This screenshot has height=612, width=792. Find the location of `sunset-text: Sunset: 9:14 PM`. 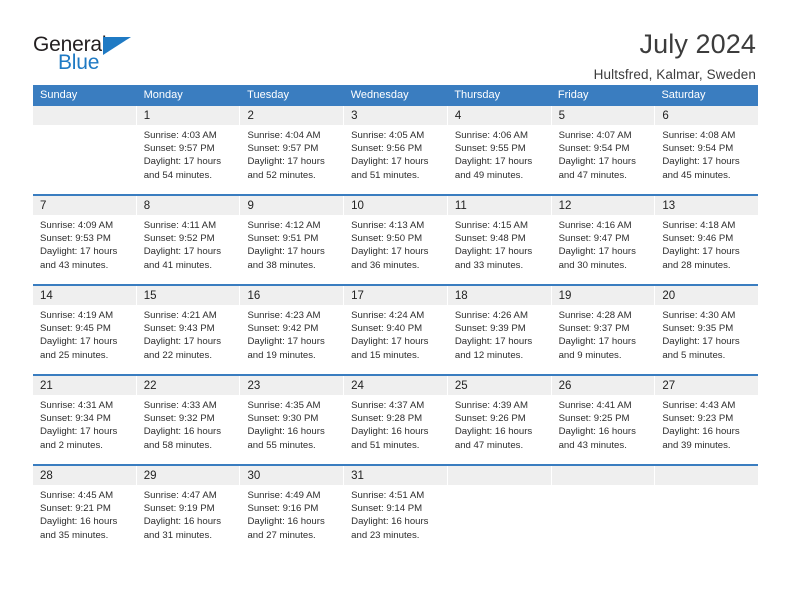

sunset-text: Sunset: 9:14 PM is located at coordinates (387, 509).